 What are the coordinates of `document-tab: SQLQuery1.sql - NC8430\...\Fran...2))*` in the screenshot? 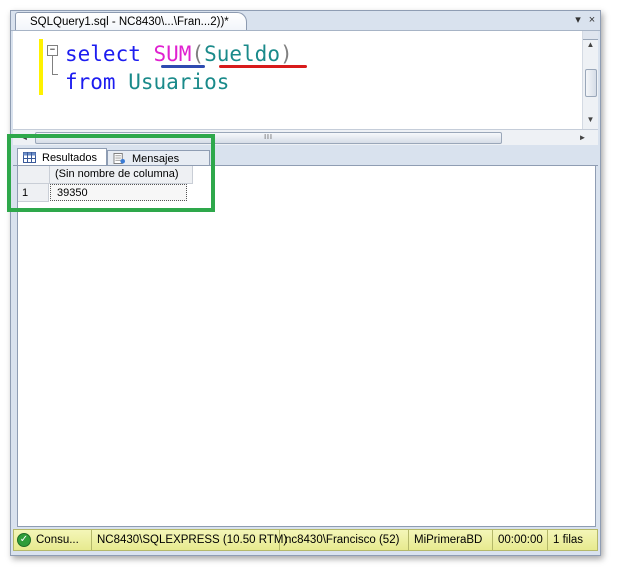 It's located at (131, 21).